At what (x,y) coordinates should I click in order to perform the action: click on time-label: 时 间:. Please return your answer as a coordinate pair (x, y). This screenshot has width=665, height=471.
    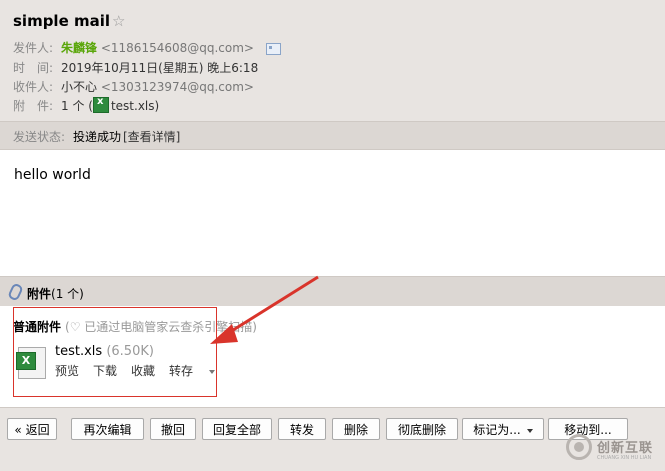
    Looking at the image, I should click on (33, 68).